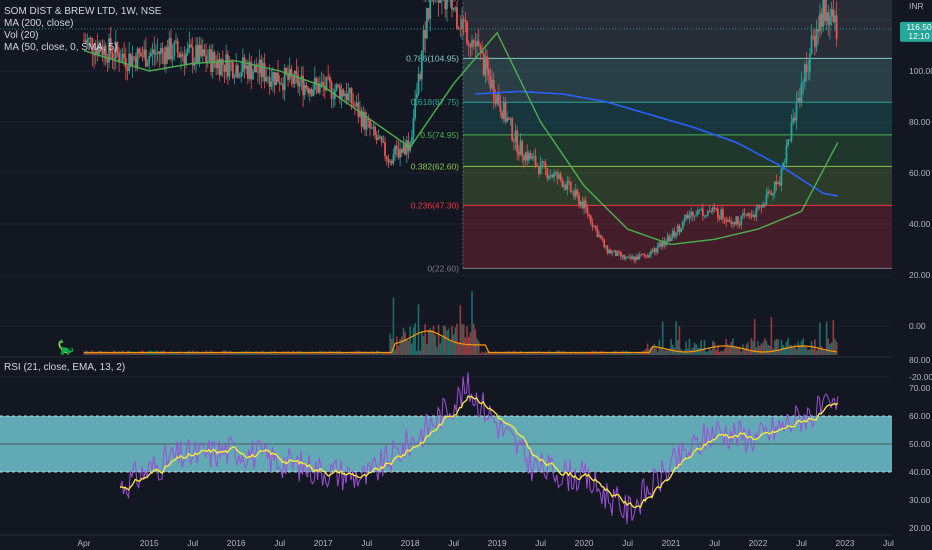 The image size is (932, 550). What do you see at coordinates (920, 71) in the screenshot?
I see `price-axis-label: 100.00` at bounding box center [920, 71].